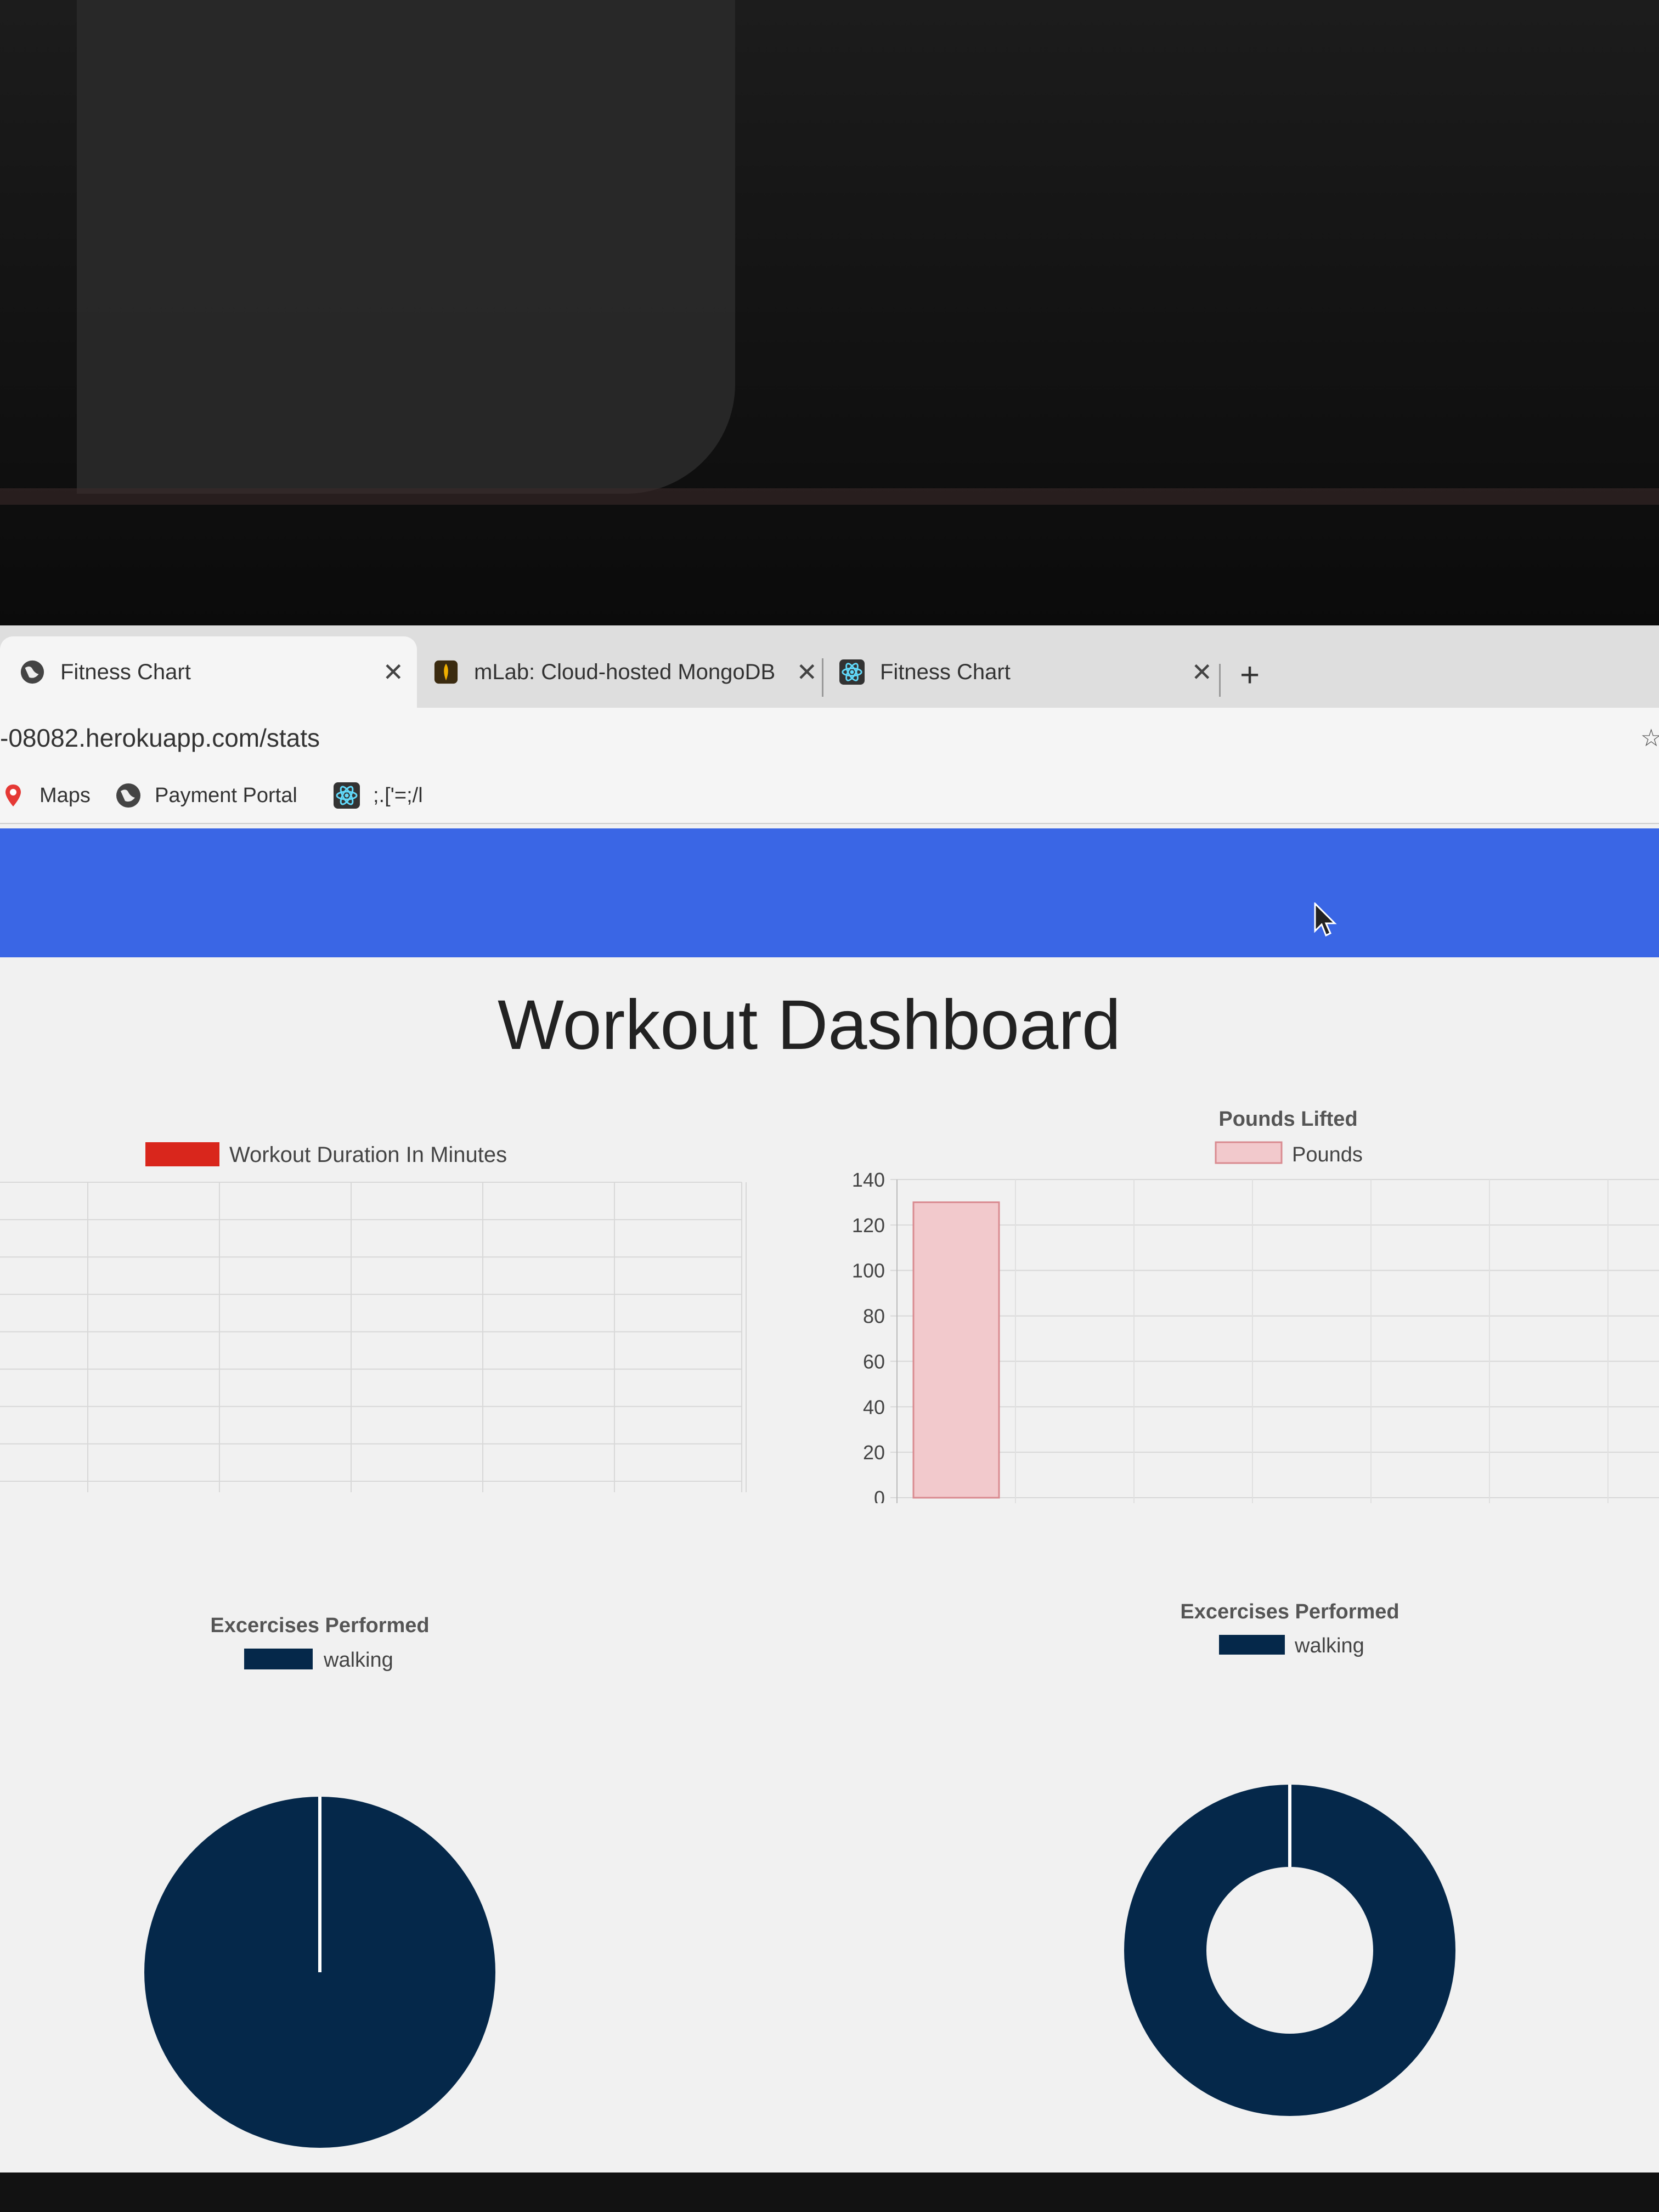 This screenshot has width=1659, height=2212. Describe the element at coordinates (874, 1407) in the screenshot. I see `y-tick-label: 40` at that location.